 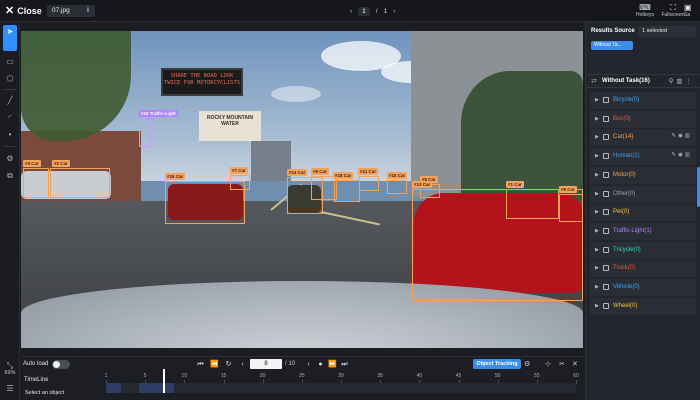 I want to click on line-tool: ╱, so click(x=10, y=101).